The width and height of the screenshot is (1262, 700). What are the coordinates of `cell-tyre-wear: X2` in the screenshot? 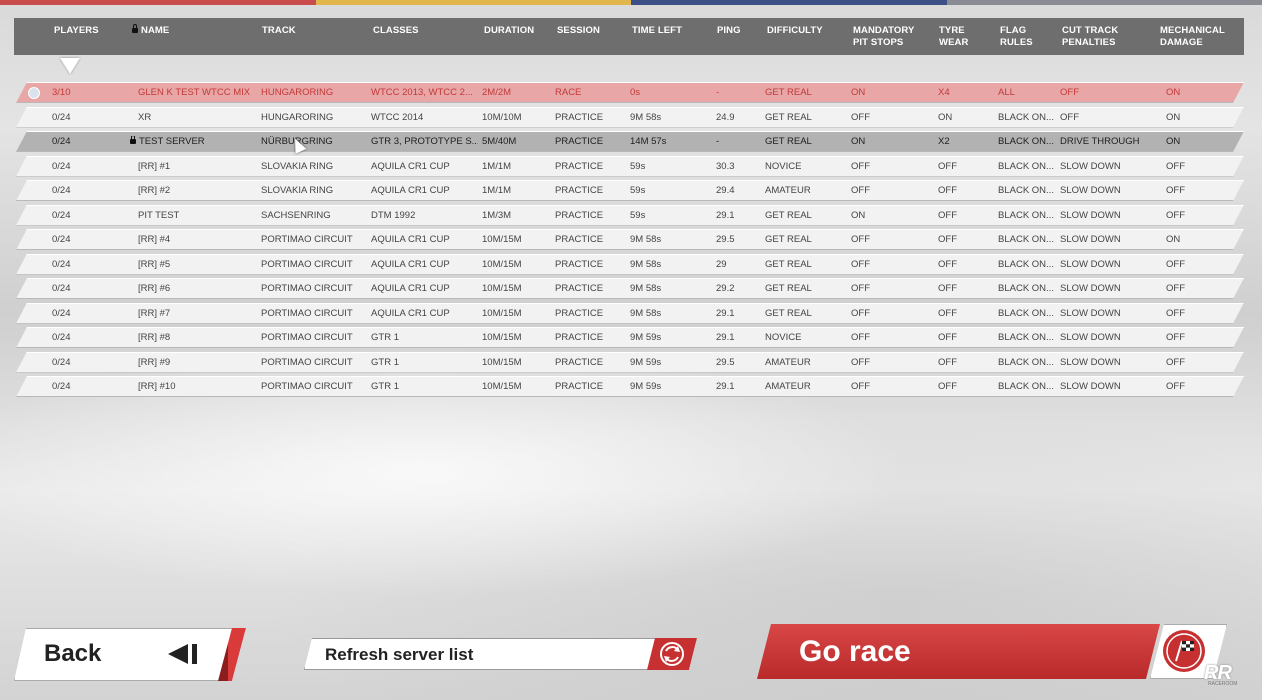 It's located at (944, 141).